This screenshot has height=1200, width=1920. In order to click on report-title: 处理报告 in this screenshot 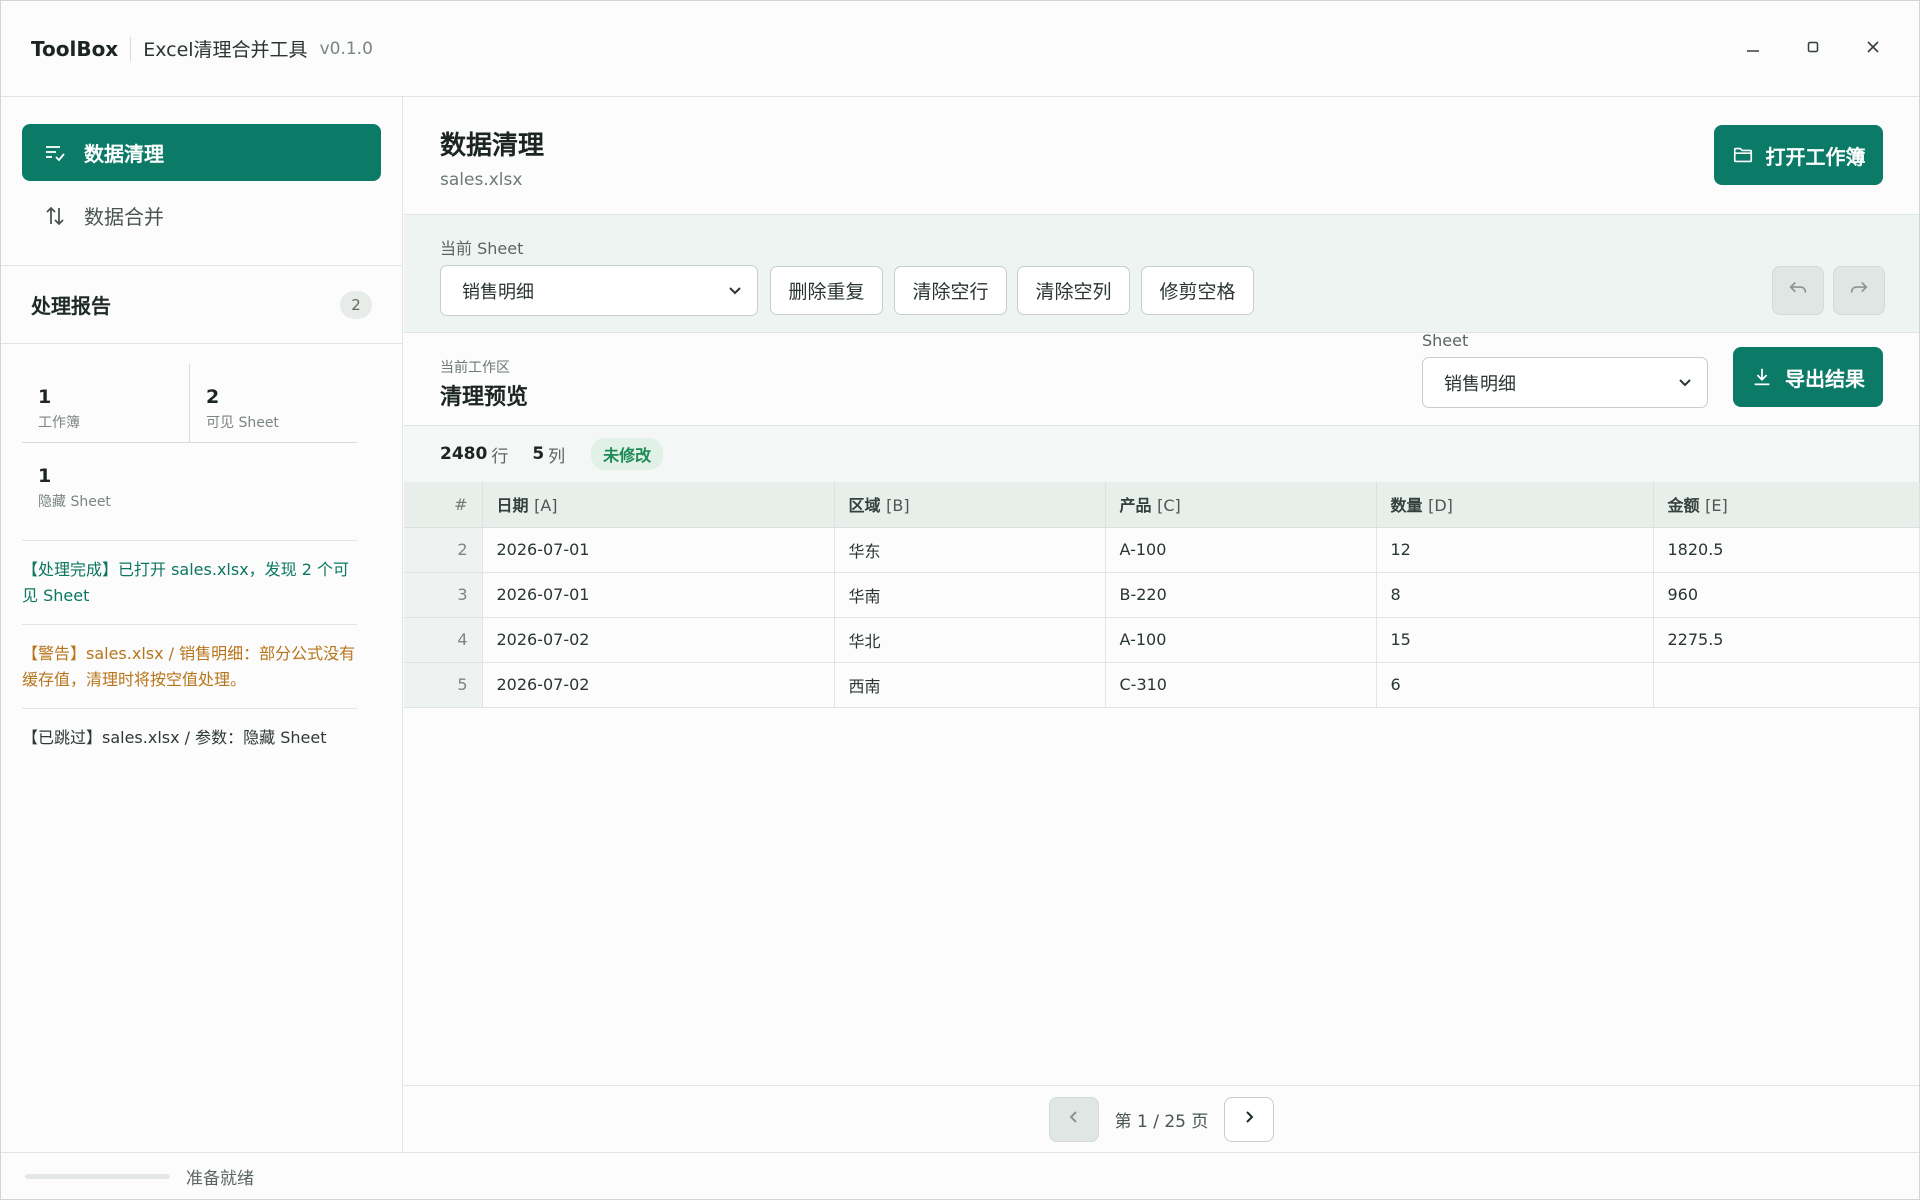, I will do `click(71, 306)`.